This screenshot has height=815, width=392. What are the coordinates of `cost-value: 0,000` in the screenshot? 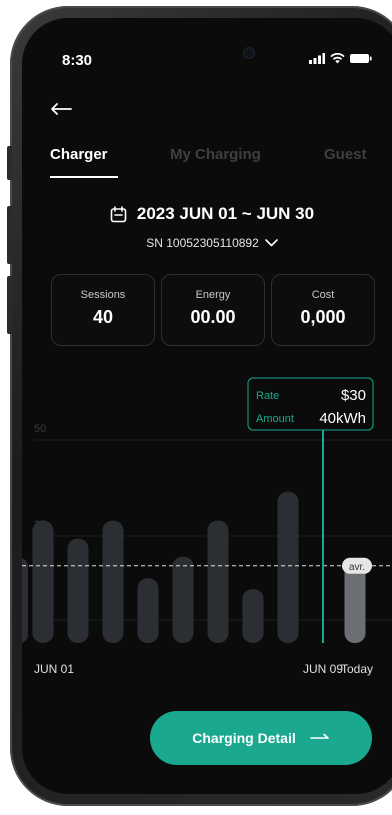 It's located at (323, 317).